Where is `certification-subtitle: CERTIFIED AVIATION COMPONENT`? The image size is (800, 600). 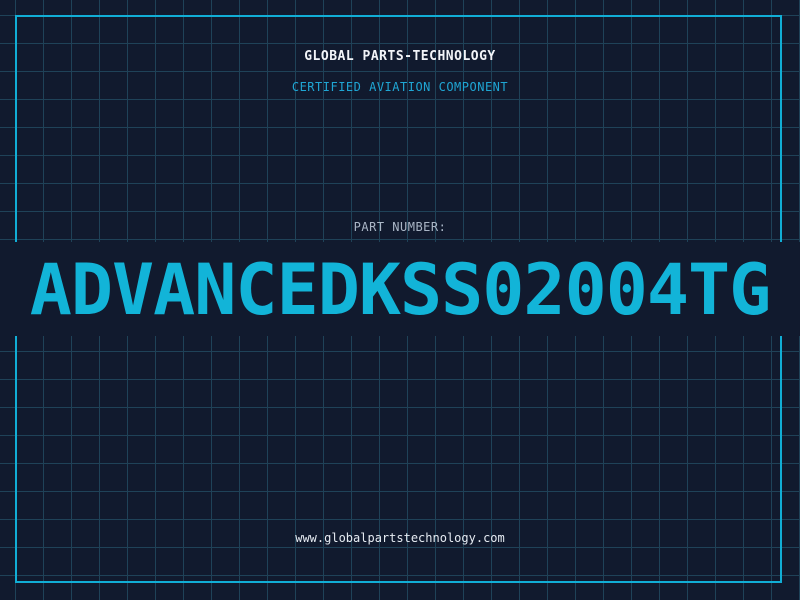
certification-subtitle: CERTIFIED AVIATION COMPONENT is located at coordinates (400, 87).